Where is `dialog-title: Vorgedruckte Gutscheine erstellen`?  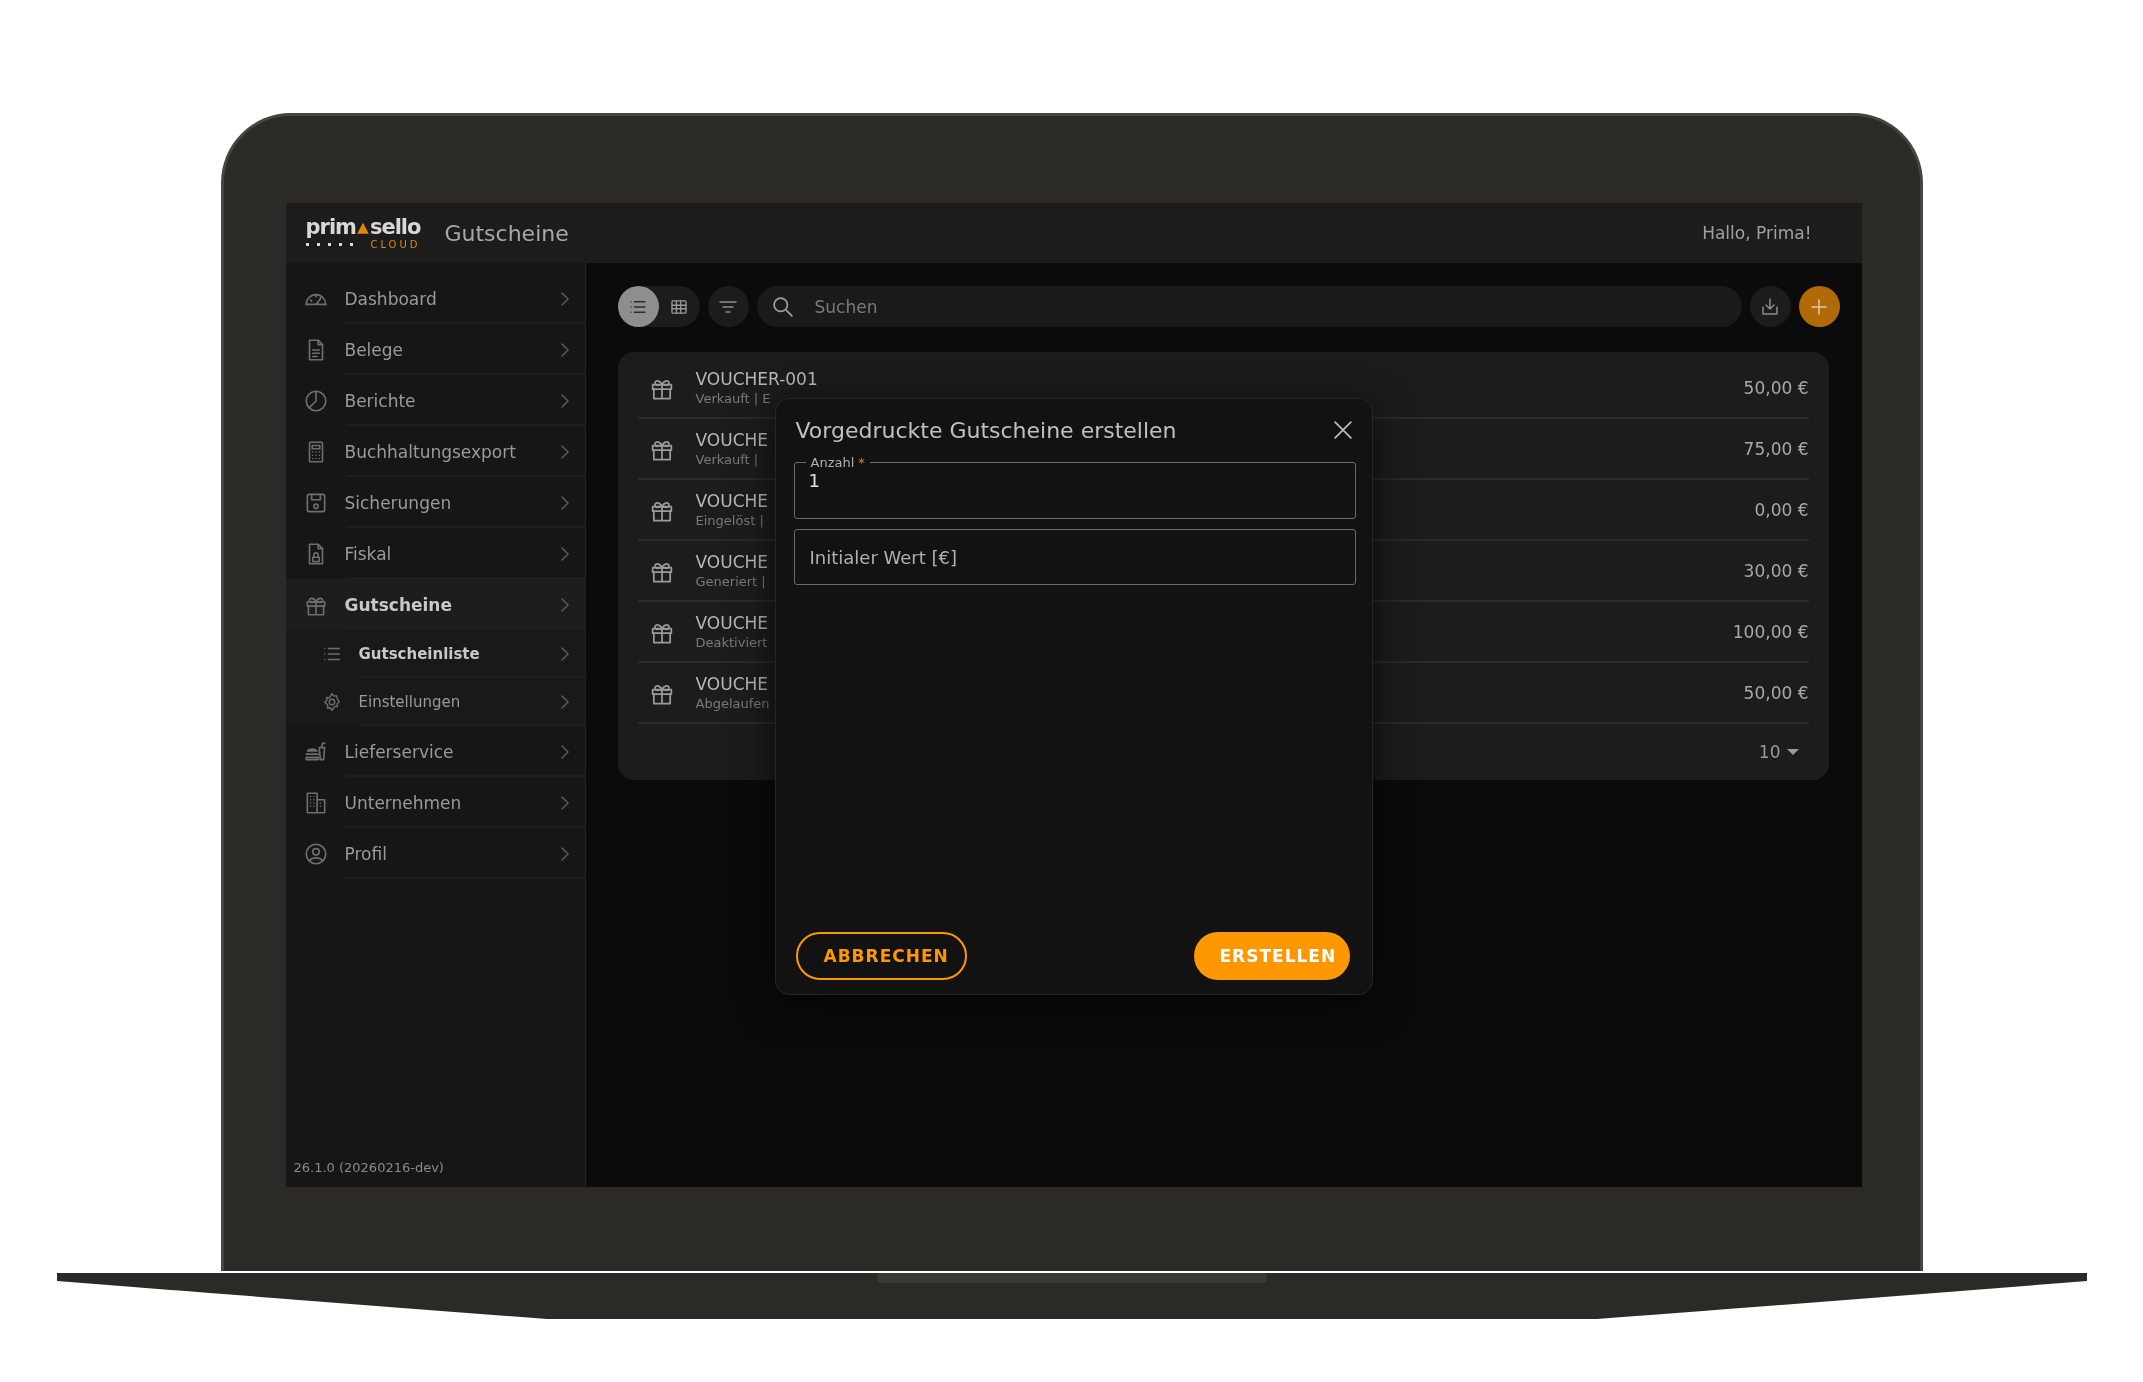 dialog-title: Vorgedruckte Gutscheine erstellen is located at coordinates (986, 430).